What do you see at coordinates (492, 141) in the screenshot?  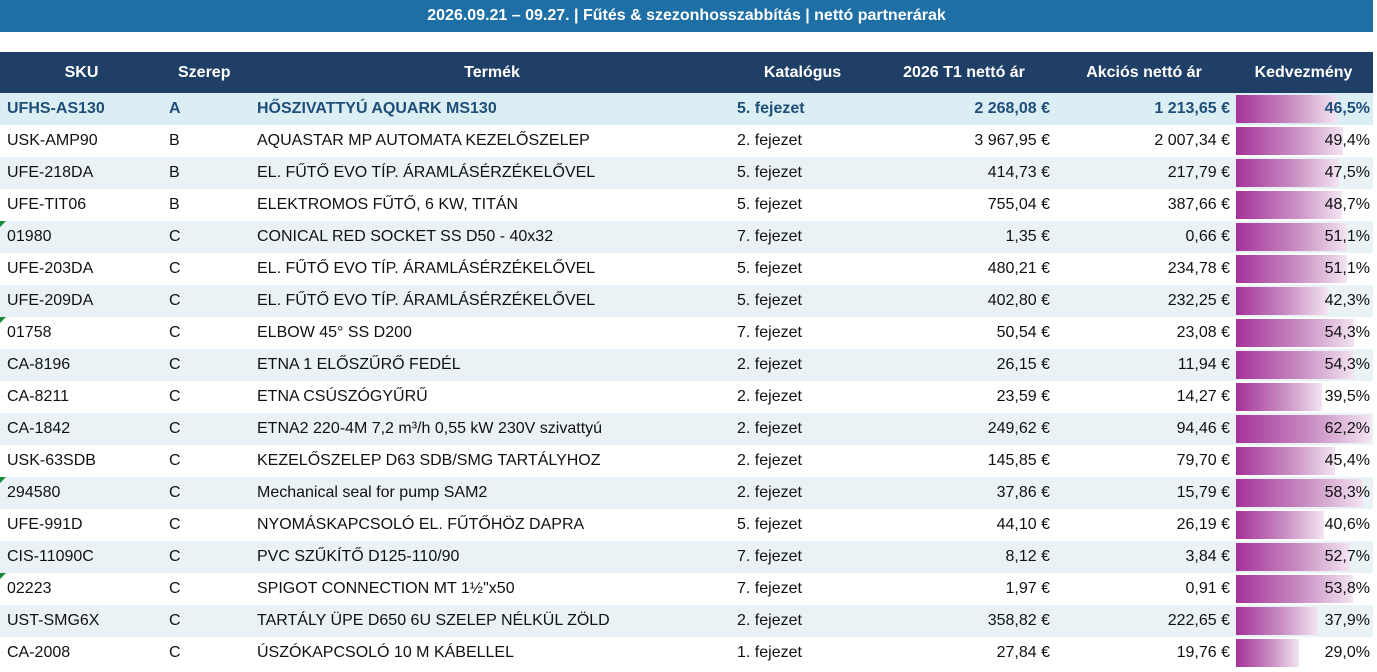 I see `product-cell: AQUASTAR MP AUTOMATA KEZELŐSZELEP` at bounding box center [492, 141].